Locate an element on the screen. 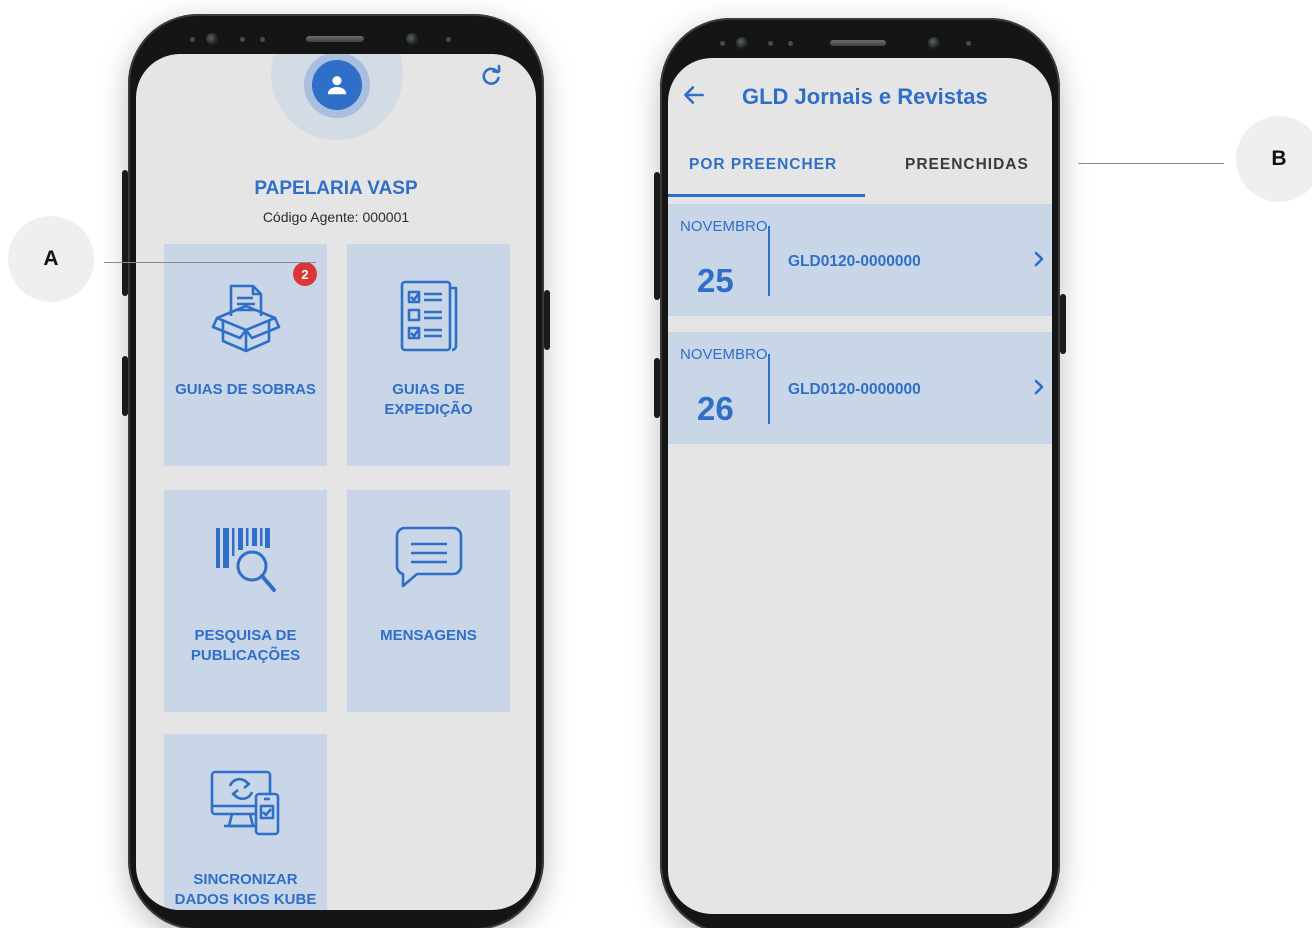 This screenshot has height=928, width=1312. tile-label: MENSAGENS is located at coordinates (428, 635).